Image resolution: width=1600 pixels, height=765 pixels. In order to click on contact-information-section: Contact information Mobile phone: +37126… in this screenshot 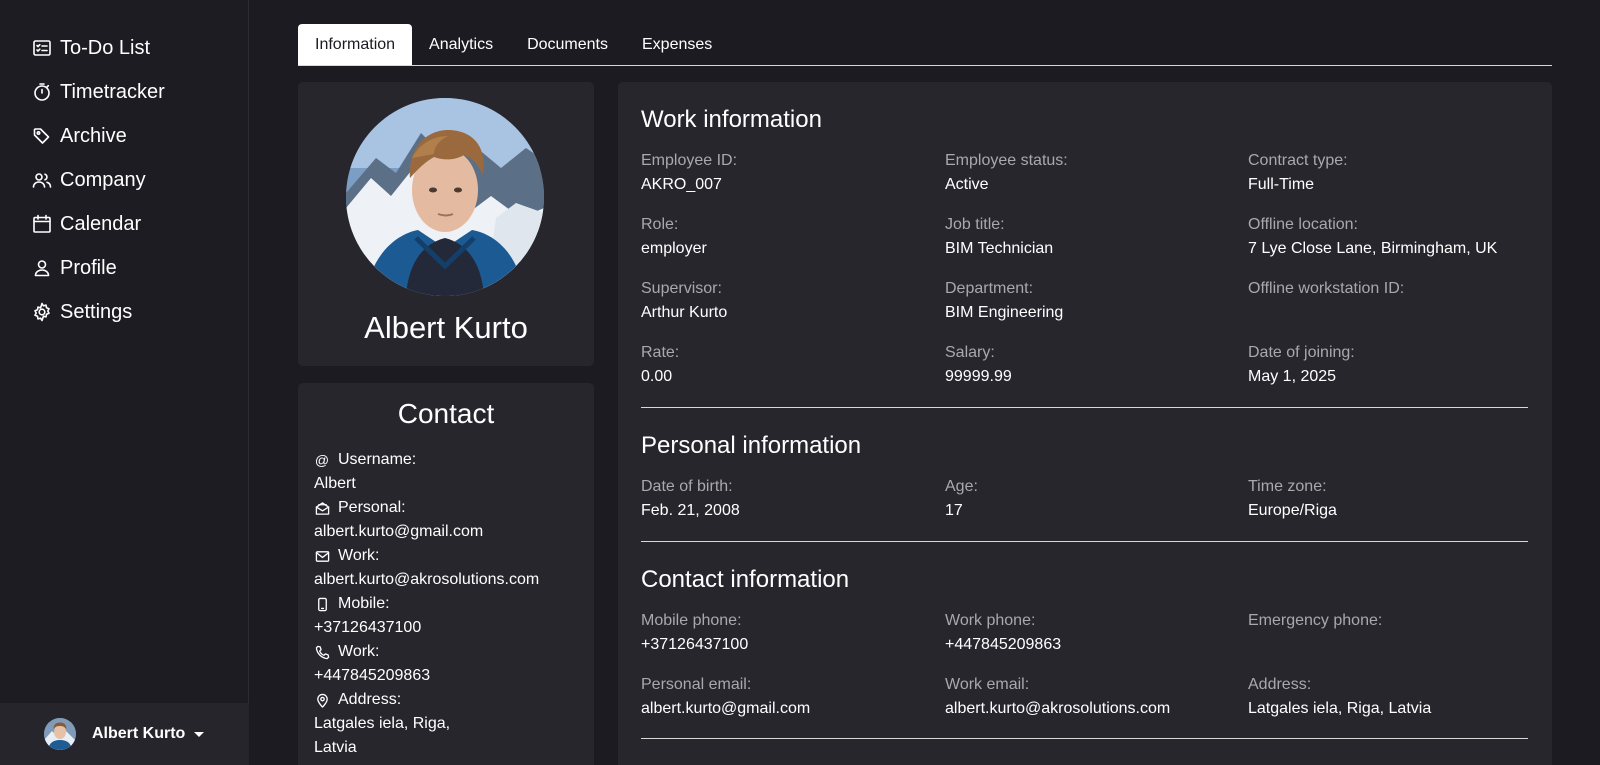, I will do `click(1084, 641)`.